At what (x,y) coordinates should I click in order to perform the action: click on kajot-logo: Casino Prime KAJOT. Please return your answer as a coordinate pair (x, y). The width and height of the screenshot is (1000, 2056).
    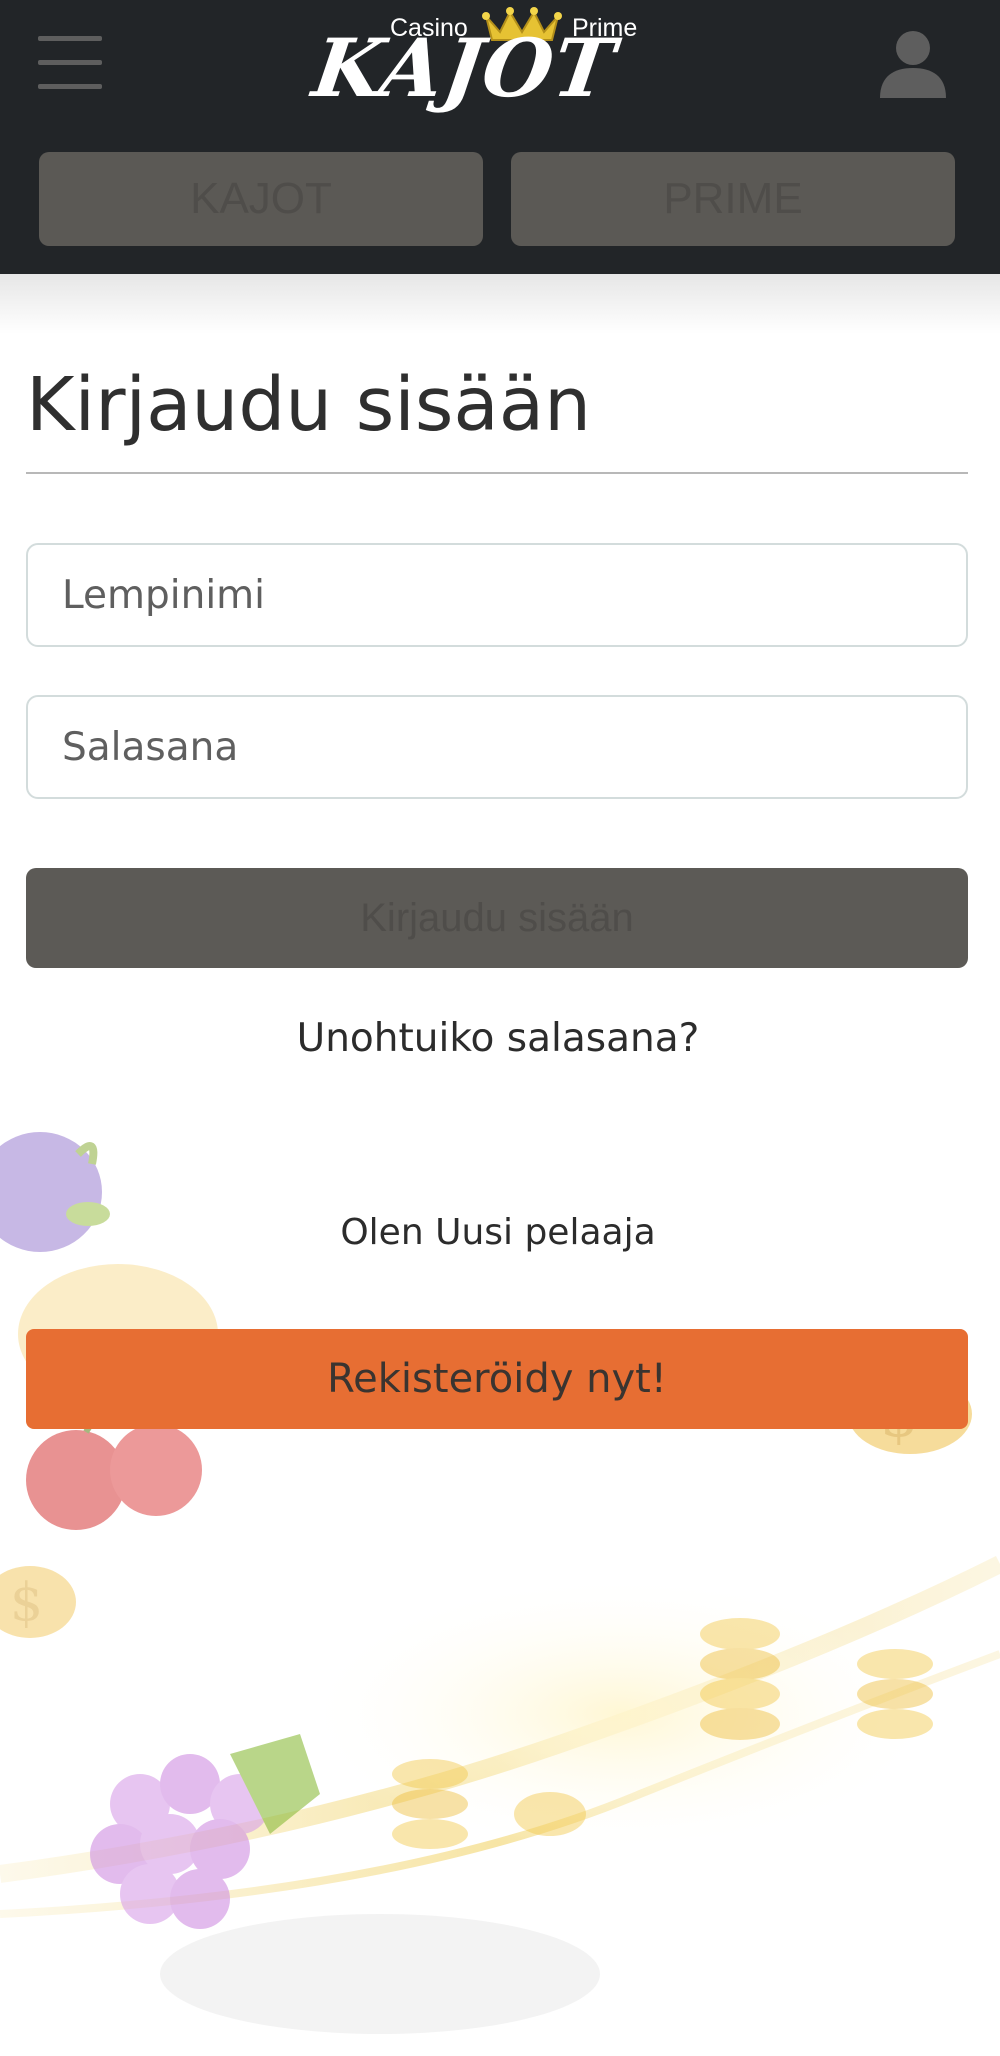
    Looking at the image, I should click on (498, 57).